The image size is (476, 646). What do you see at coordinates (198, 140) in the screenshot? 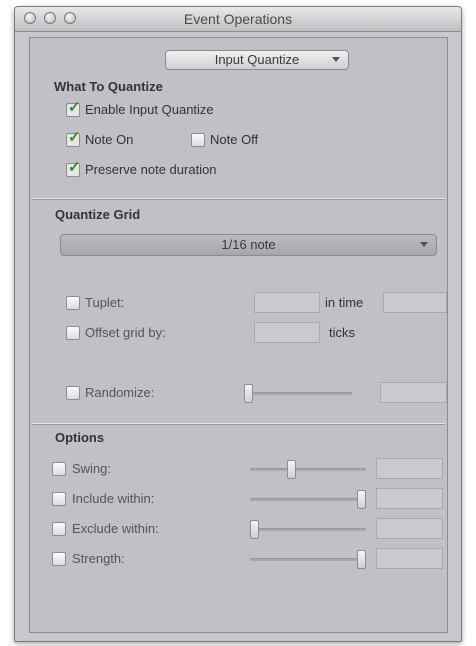
I see `note-off-checkbox` at bounding box center [198, 140].